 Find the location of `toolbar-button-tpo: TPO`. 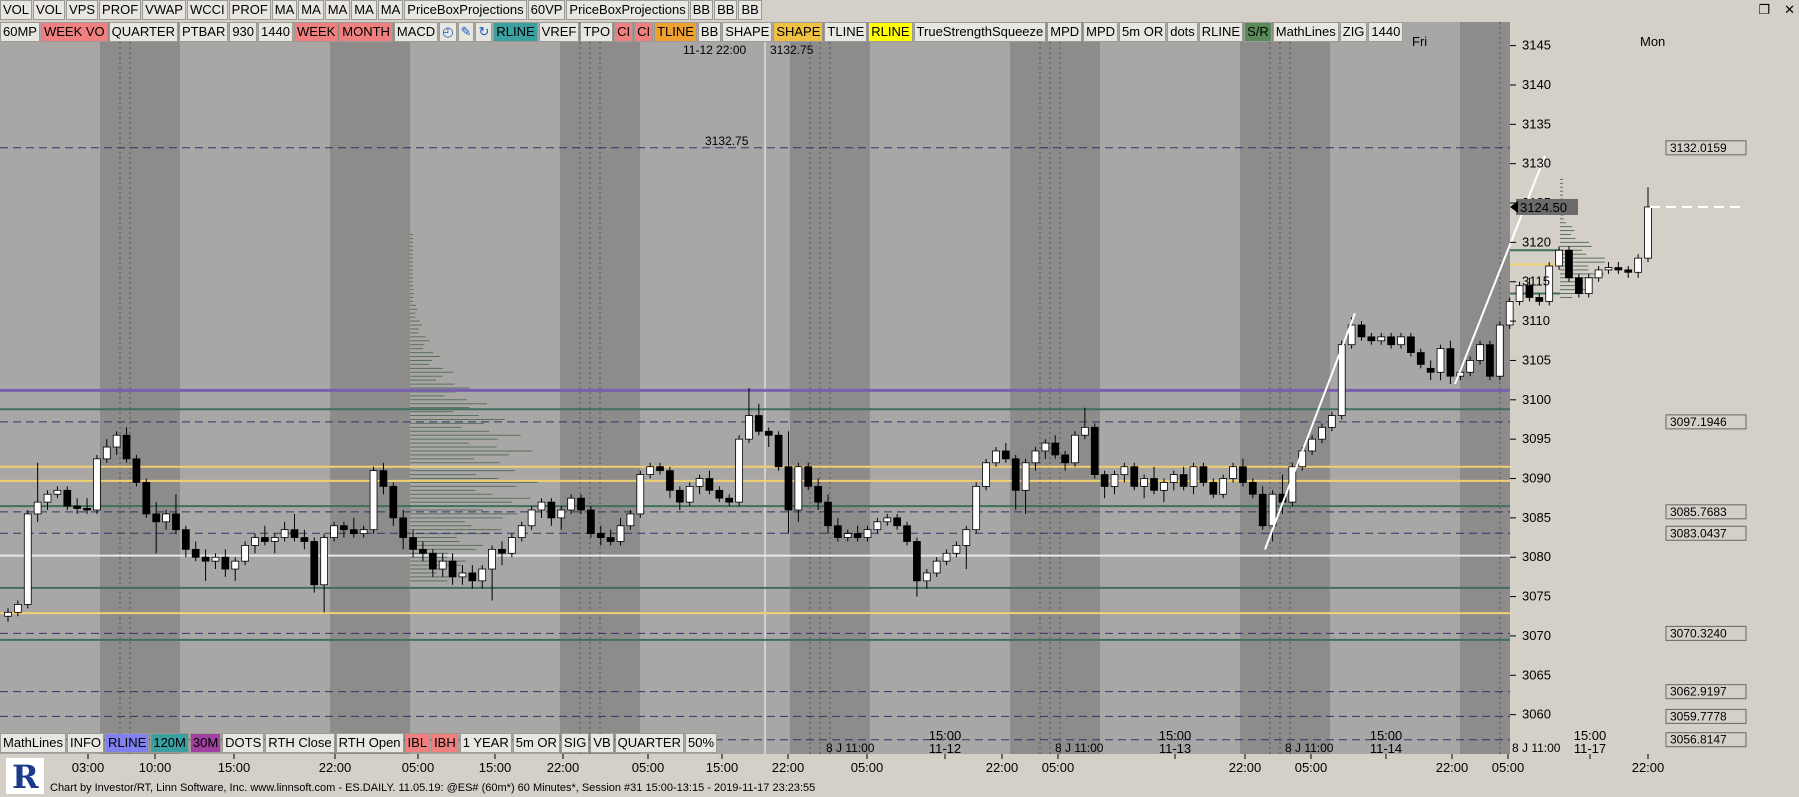

toolbar-button-tpo: TPO is located at coordinates (597, 32).